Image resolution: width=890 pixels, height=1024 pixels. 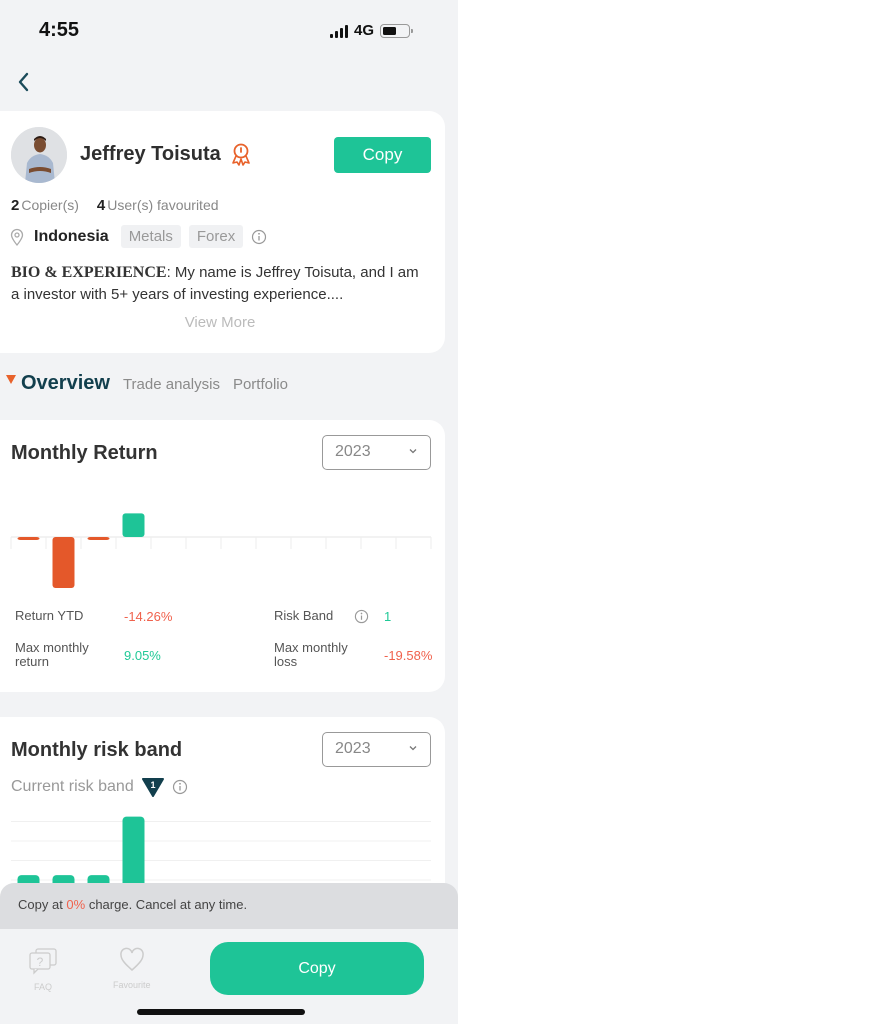 I want to click on heart-icon, so click(x=132, y=959).